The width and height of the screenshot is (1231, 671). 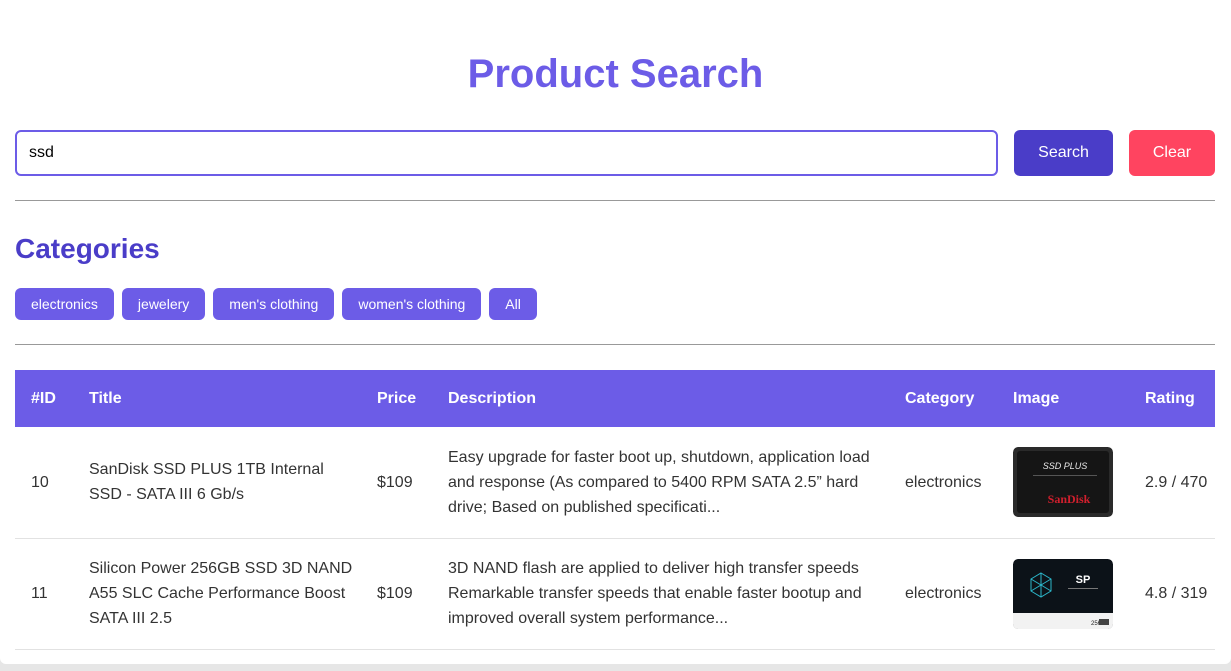 What do you see at coordinates (1065, 466) in the screenshot?
I see `svg-text: SSD PLUS` at bounding box center [1065, 466].